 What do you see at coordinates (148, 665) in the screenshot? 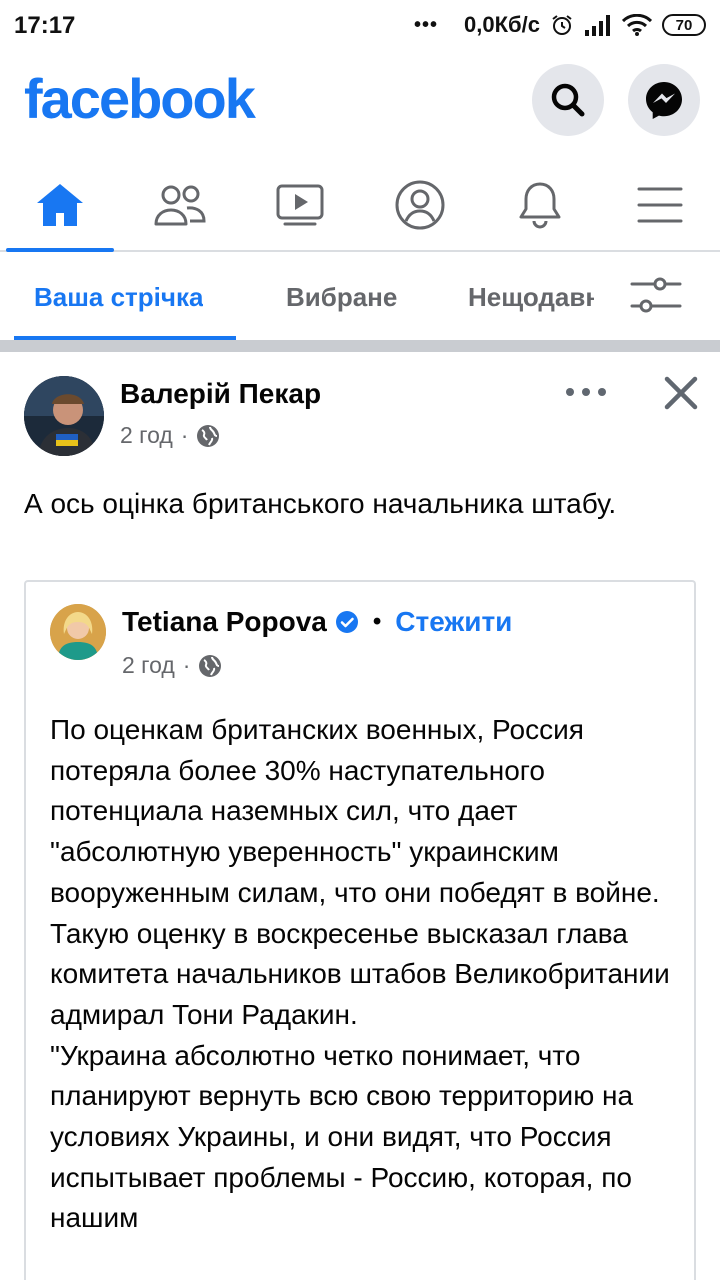
I see `shared-post-time: 2 год` at bounding box center [148, 665].